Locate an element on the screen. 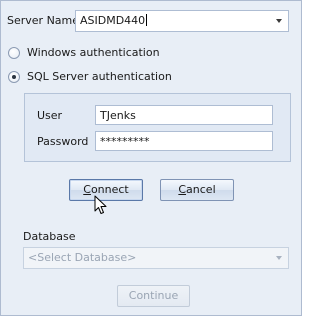 The height and width of the screenshot is (316, 320). server-name-value: ASIDMD440 is located at coordinates (114, 20).